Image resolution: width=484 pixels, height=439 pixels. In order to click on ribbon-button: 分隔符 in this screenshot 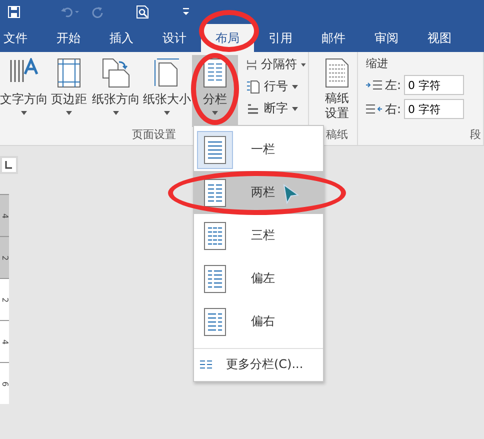, I will do `click(276, 64)`.